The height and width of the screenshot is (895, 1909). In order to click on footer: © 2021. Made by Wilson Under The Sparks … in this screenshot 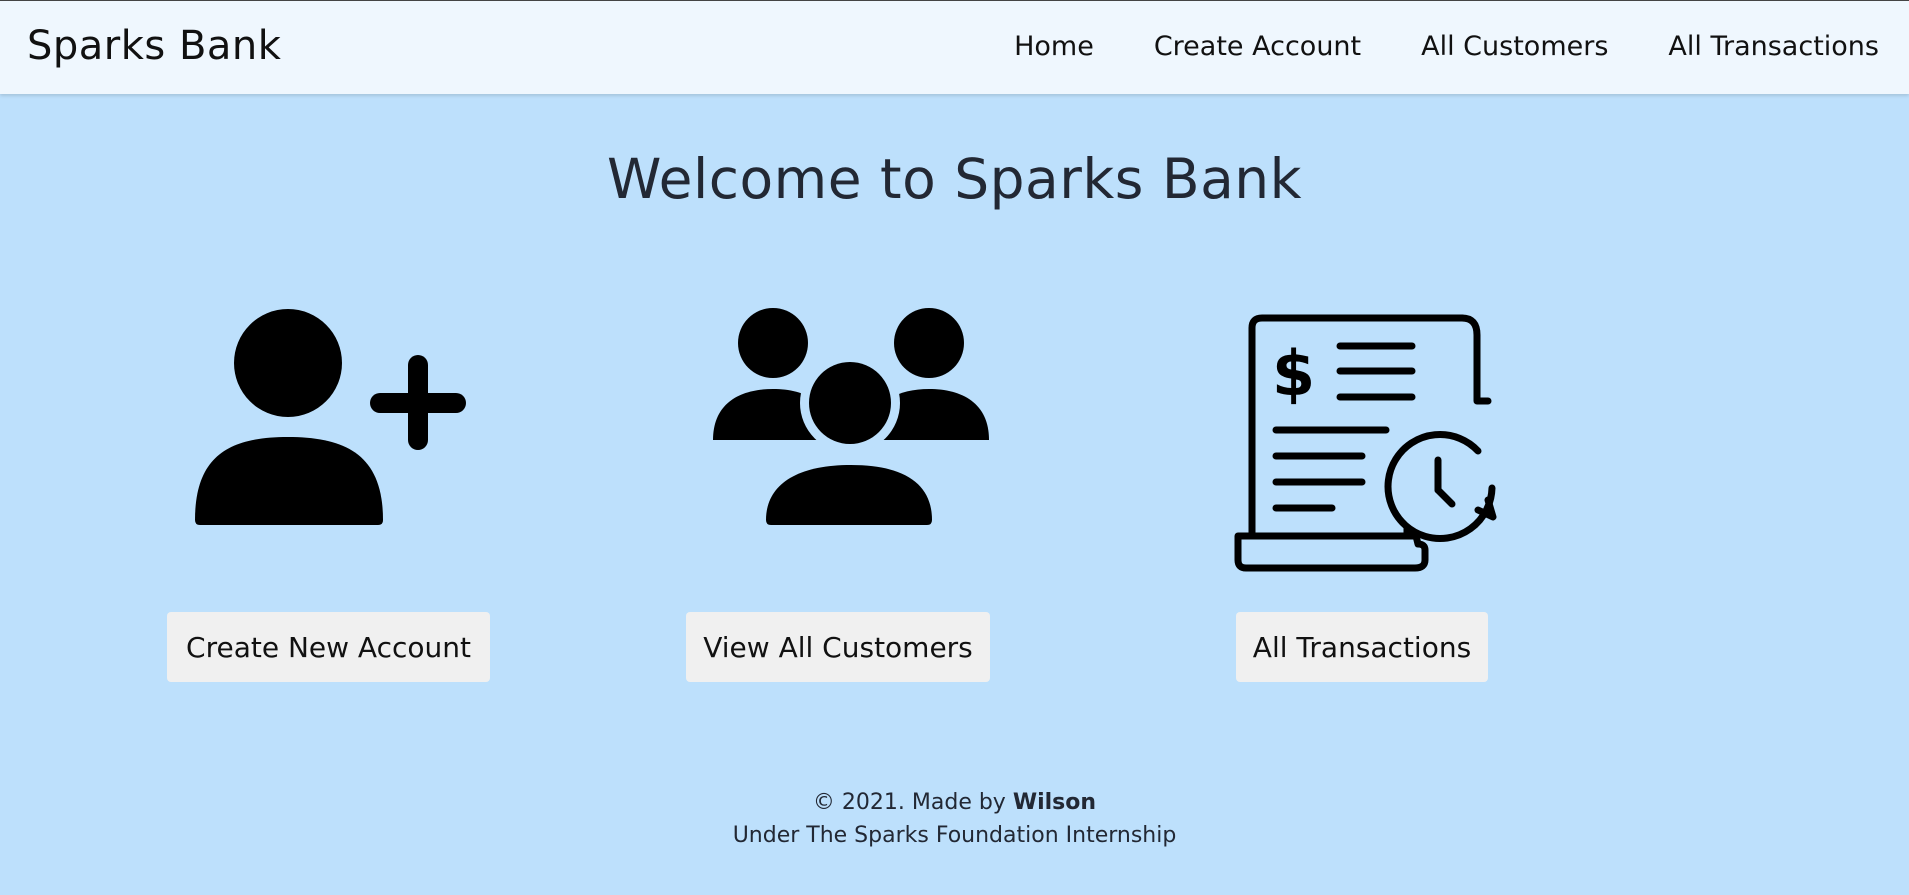, I will do `click(954, 819)`.